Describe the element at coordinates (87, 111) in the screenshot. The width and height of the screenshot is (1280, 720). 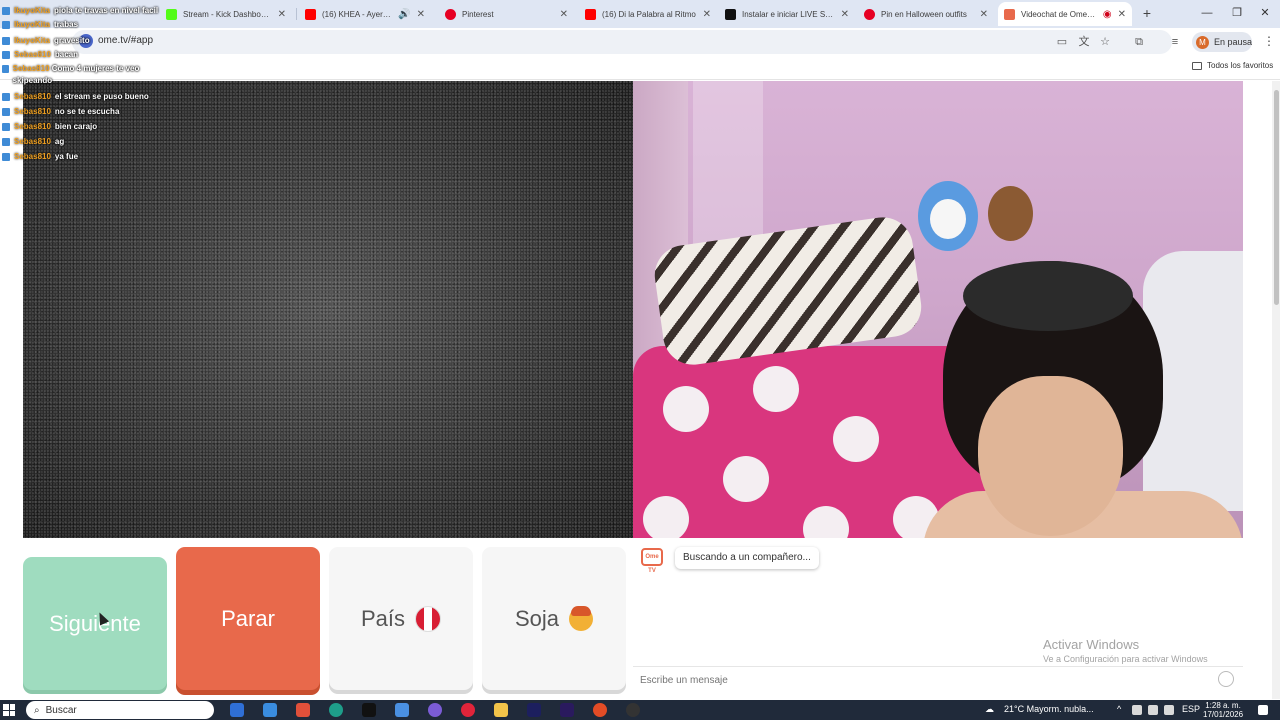
I see `chat-message: no se te escucha` at that location.